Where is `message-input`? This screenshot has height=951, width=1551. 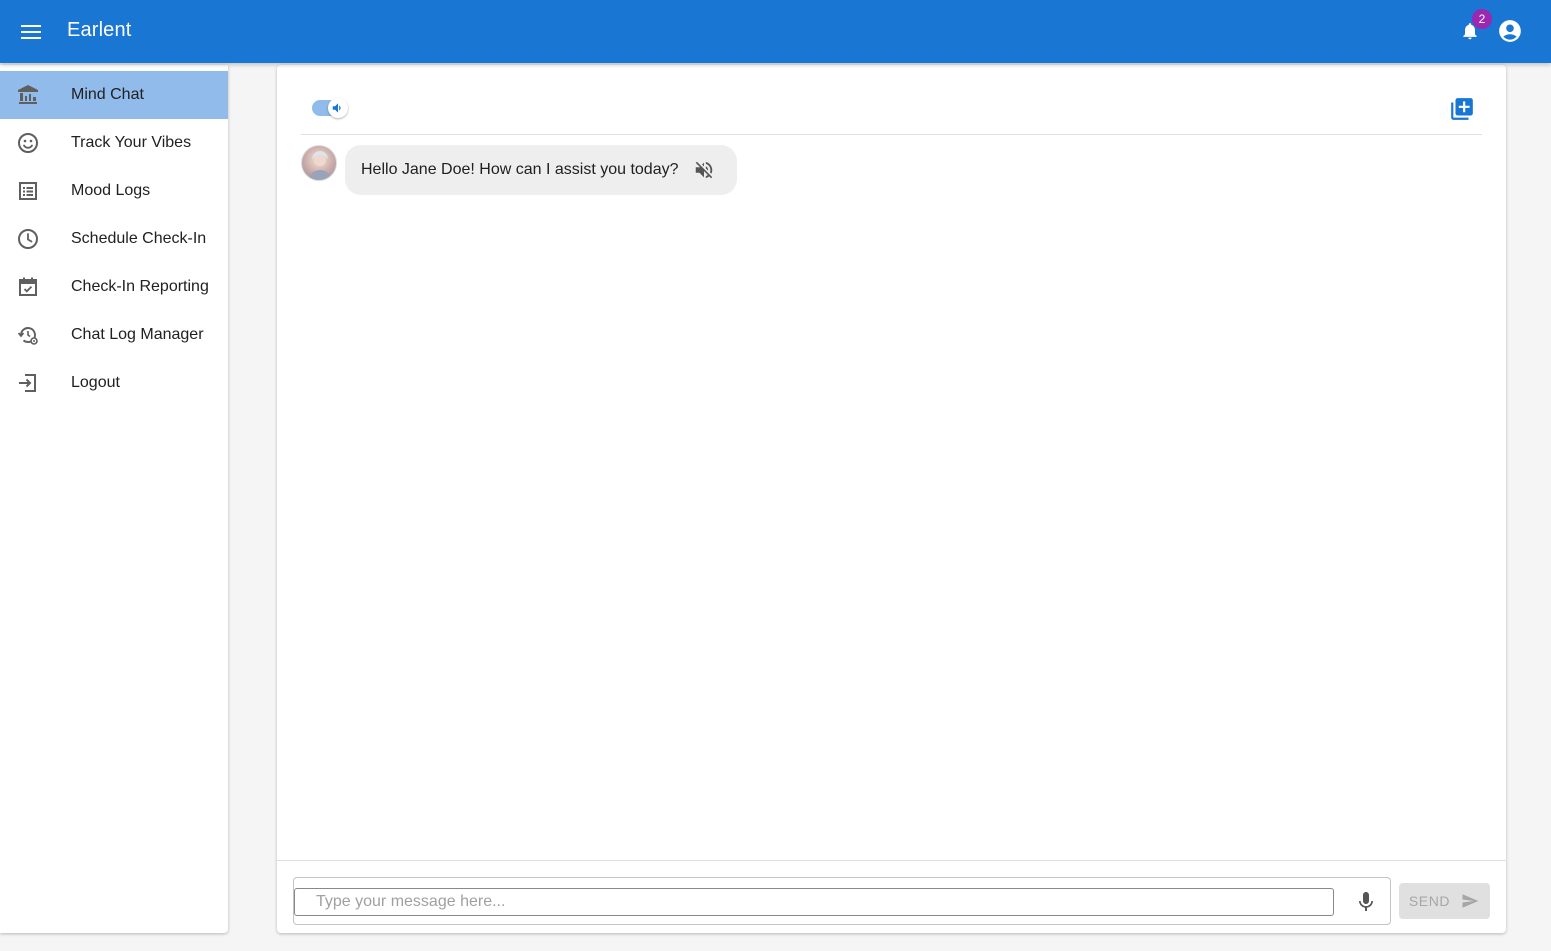 message-input is located at coordinates (814, 902).